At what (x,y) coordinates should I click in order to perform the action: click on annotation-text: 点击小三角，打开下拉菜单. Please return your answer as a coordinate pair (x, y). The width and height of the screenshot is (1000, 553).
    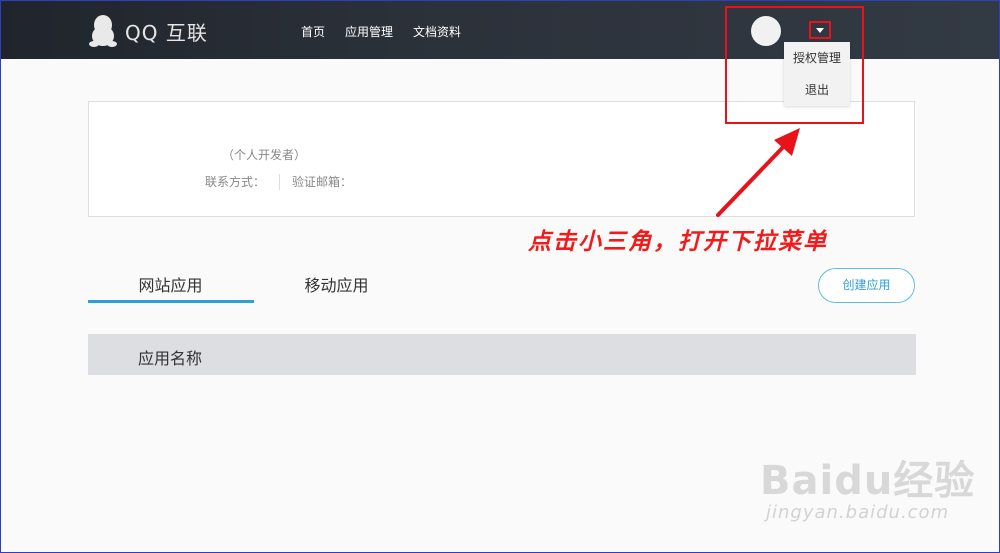
    Looking at the image, I should click on (678, 241).